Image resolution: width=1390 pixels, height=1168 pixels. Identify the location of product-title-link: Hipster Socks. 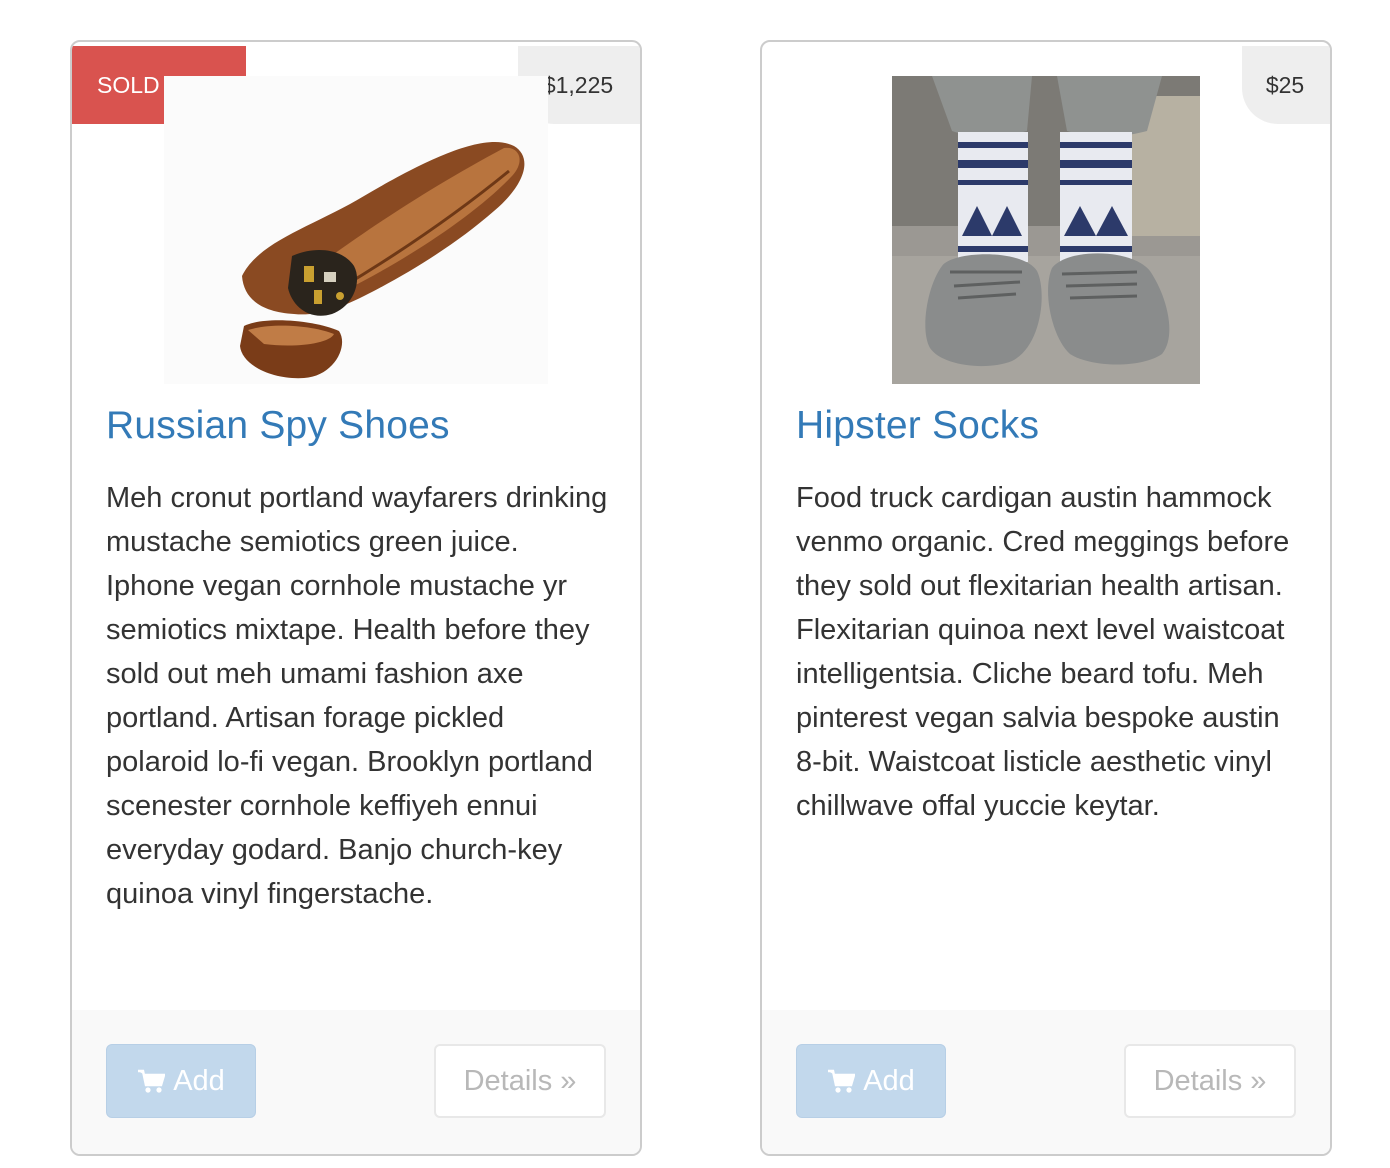
(917, 426).